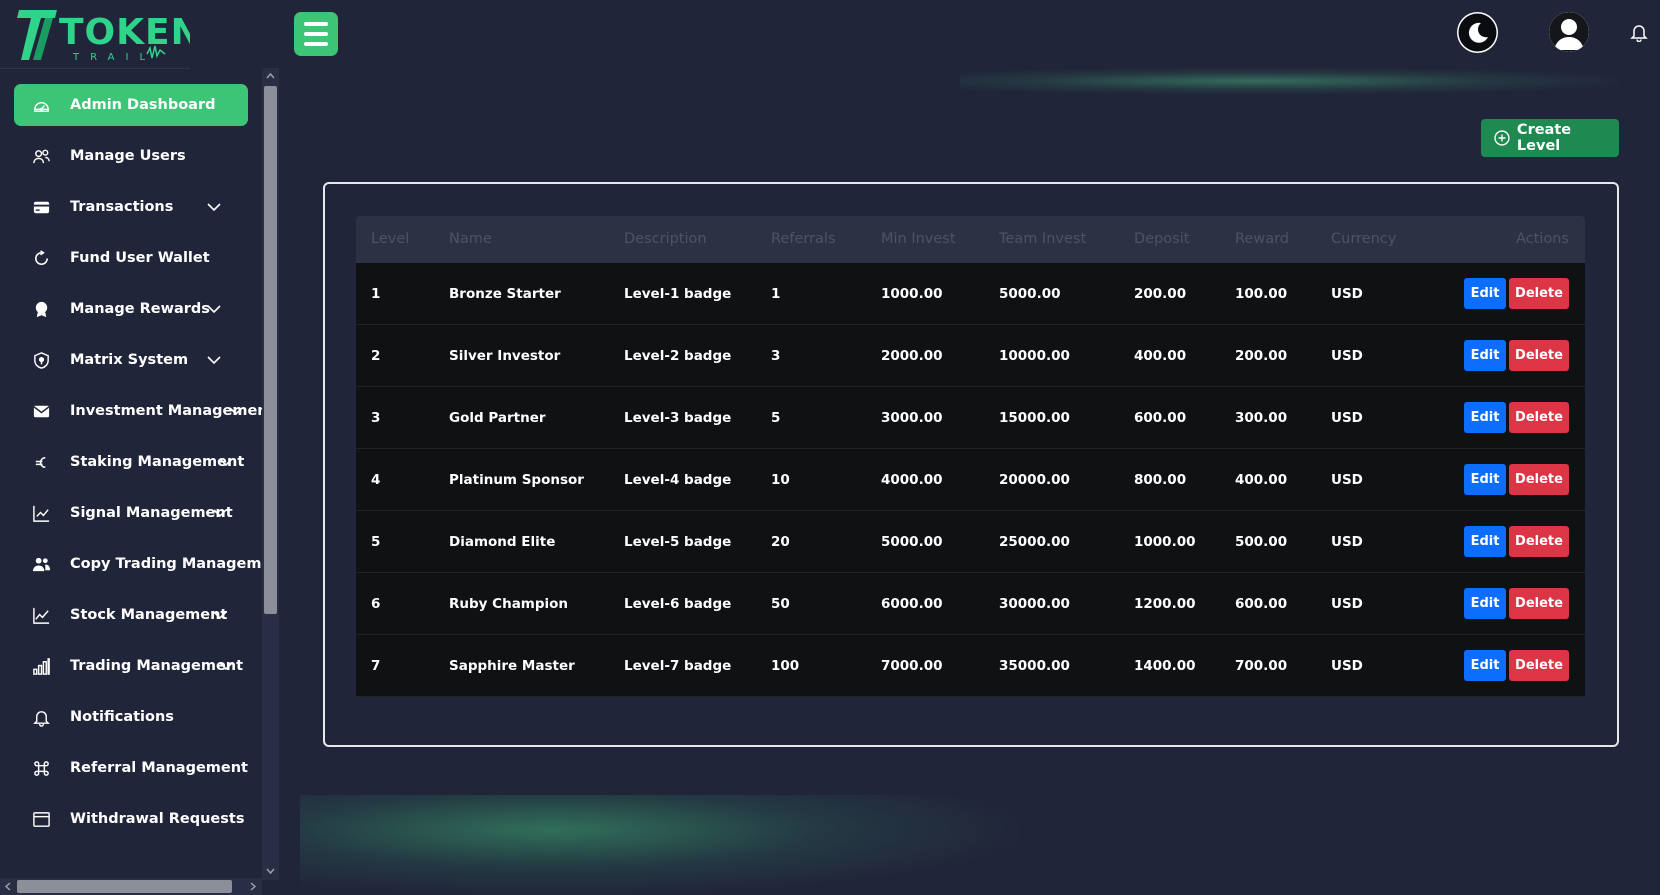 This screenshot has width=1665, height=895. I want to click on cell-referrals: 5, so click(776, 418).